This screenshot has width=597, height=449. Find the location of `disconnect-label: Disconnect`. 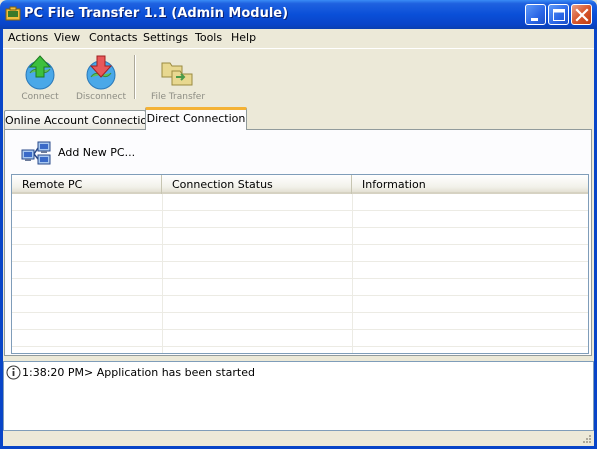

disconnect-label: Disconnect is located at coordinates (101, 97).